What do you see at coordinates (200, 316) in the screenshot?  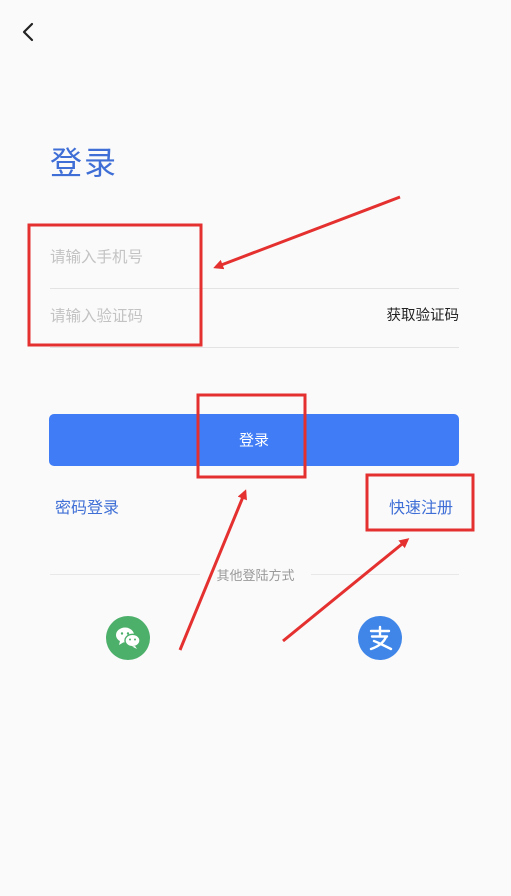 I see `verification-code-input` at bounding box center [200, 316].